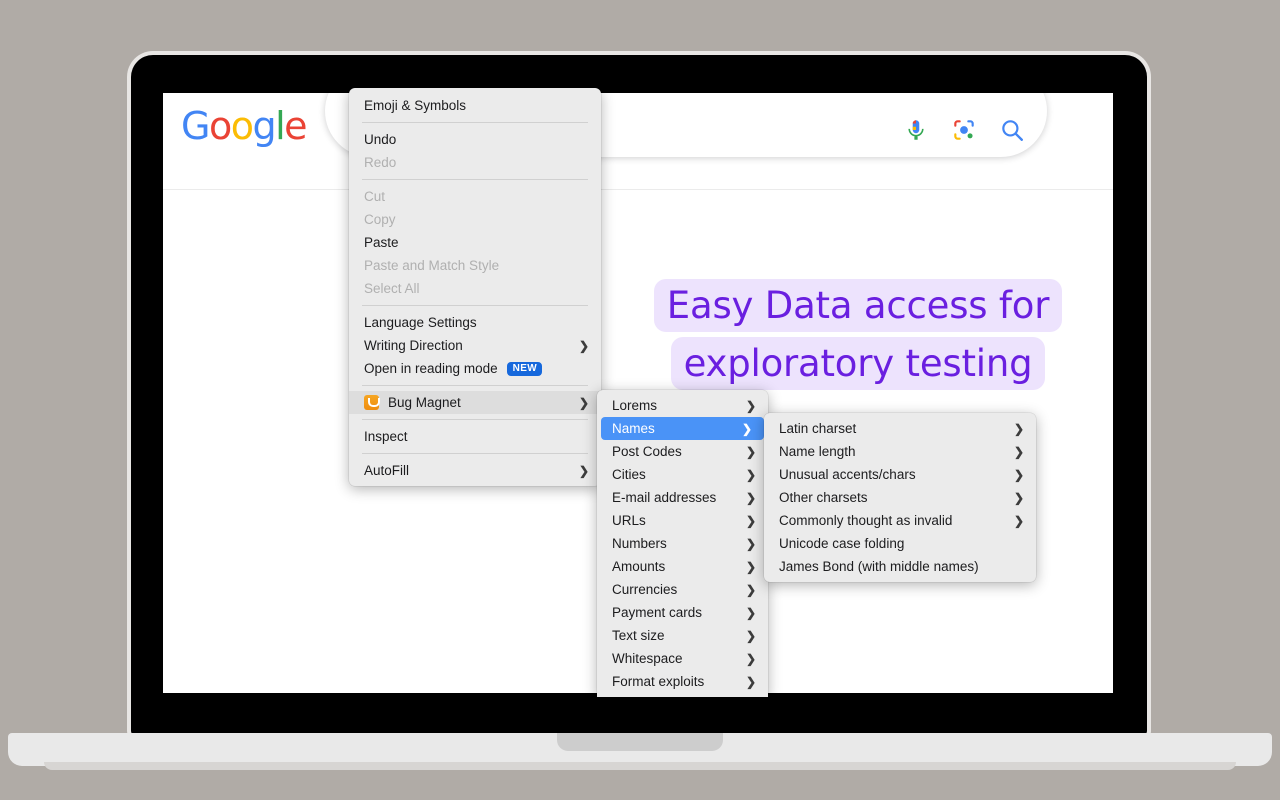 The height and width of the screenshot is (800, 1280). What do you see at coordinates (475, 402) in the screenshot?
I see `menu-item-bug-magnet: Bug Magnet ❯` at bounding box center [475, 402].